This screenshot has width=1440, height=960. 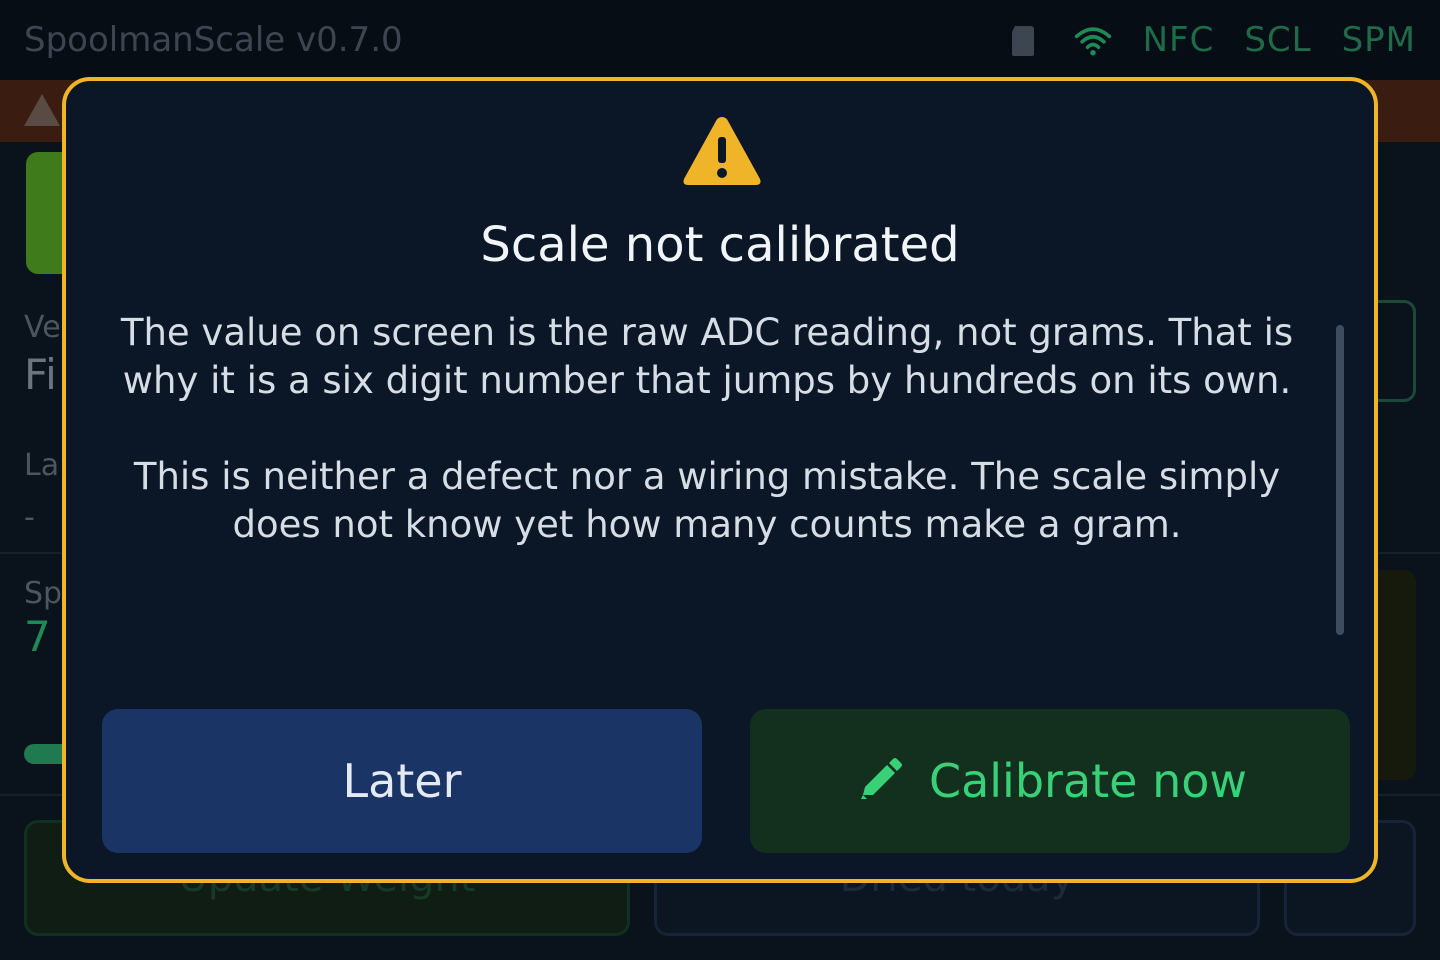 What do you see at coordinates (720, 245) in the screenshot?
I see `dialog-title: Scale not calibrated` at bounding box center [720, 245].